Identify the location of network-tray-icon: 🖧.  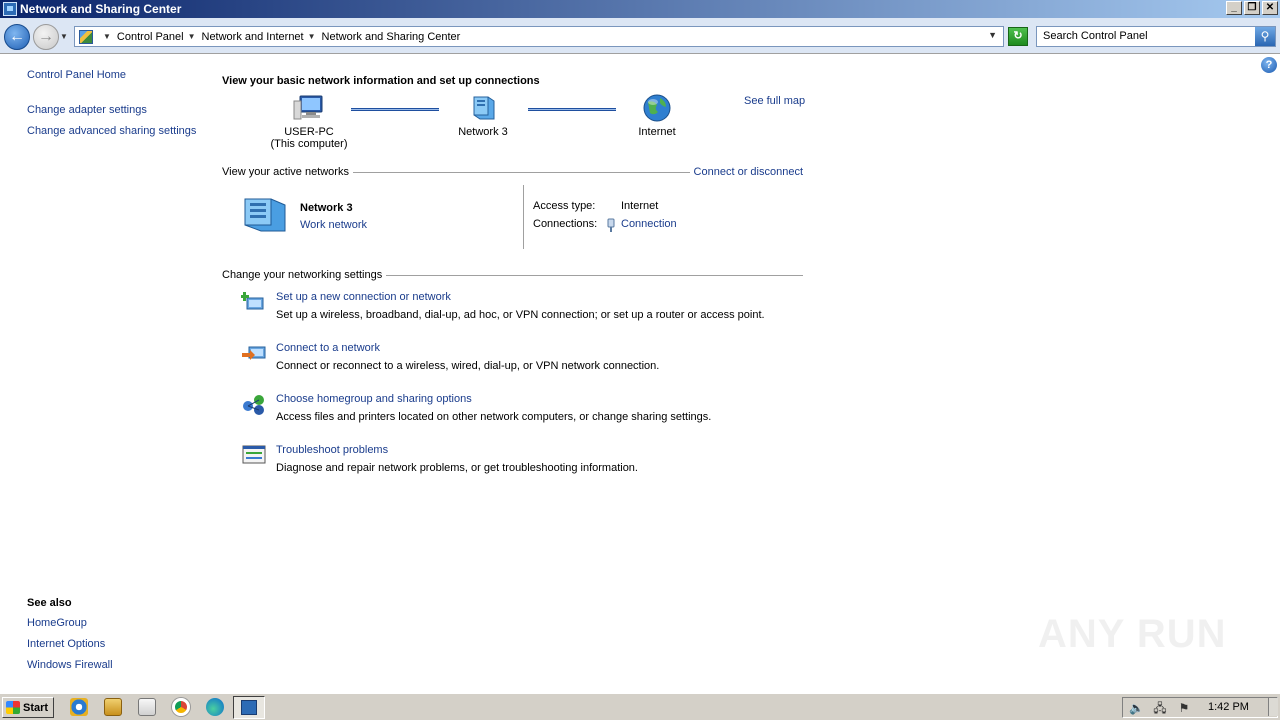
(1160, 708).